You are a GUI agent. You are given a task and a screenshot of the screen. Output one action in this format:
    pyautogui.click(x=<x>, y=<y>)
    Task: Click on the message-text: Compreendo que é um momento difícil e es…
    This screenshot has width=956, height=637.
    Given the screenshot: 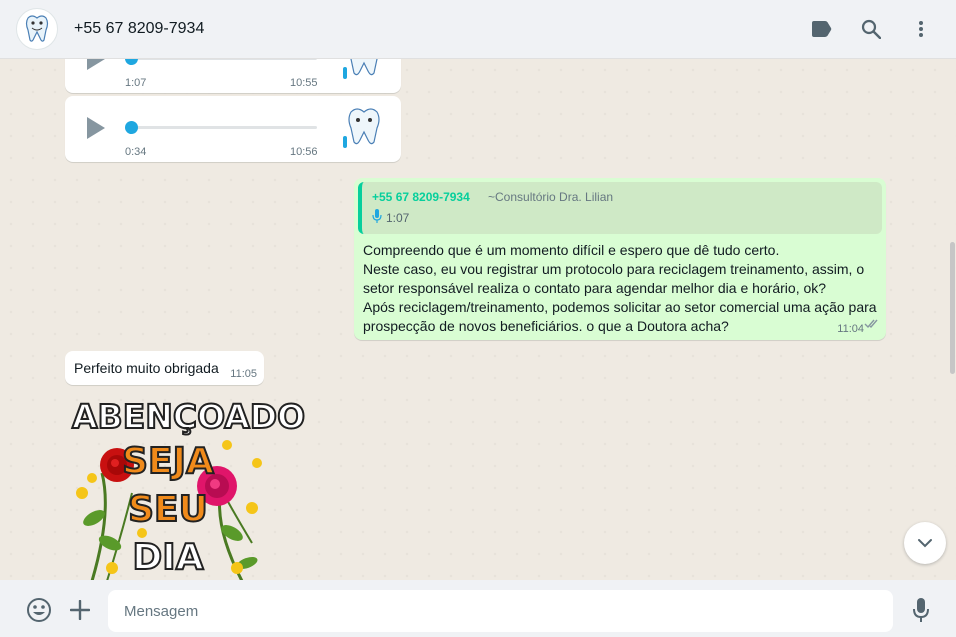 What is the action you would take?
    pyautogui.click(x=620, y=288)
    